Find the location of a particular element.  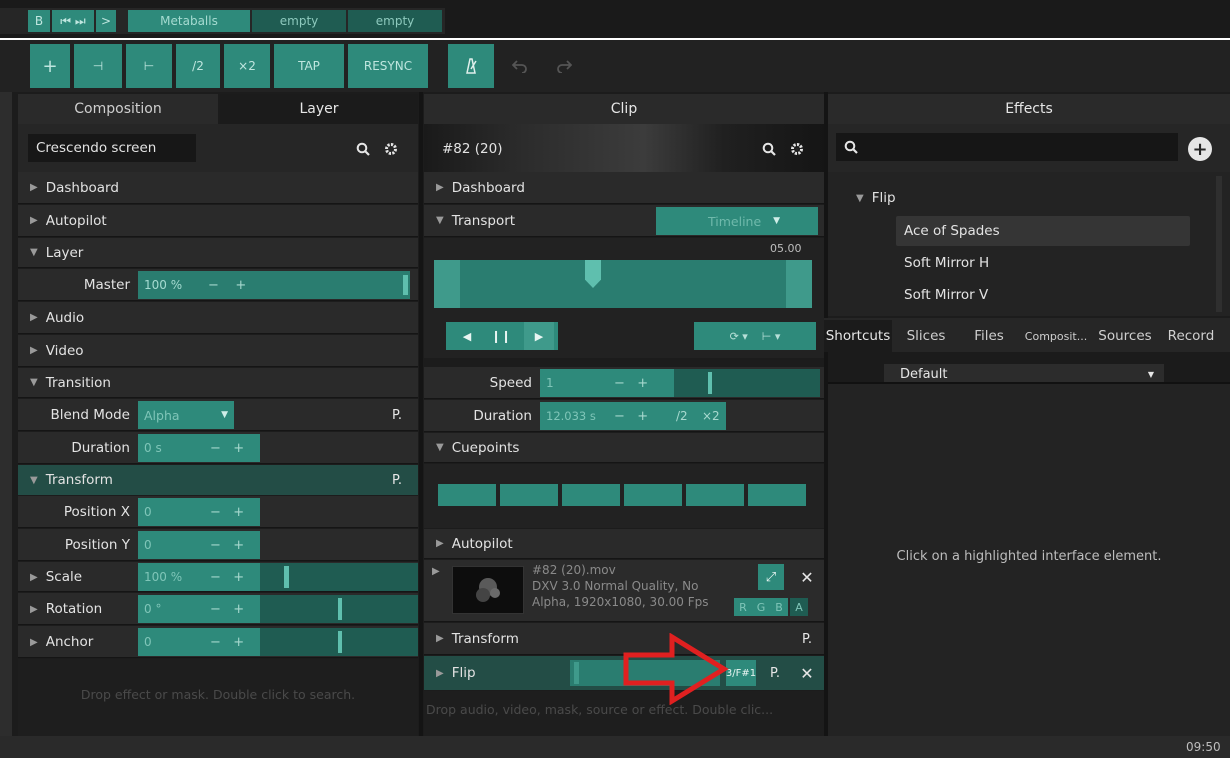

effects-title: Effects is located at coordinates (1029, 109).